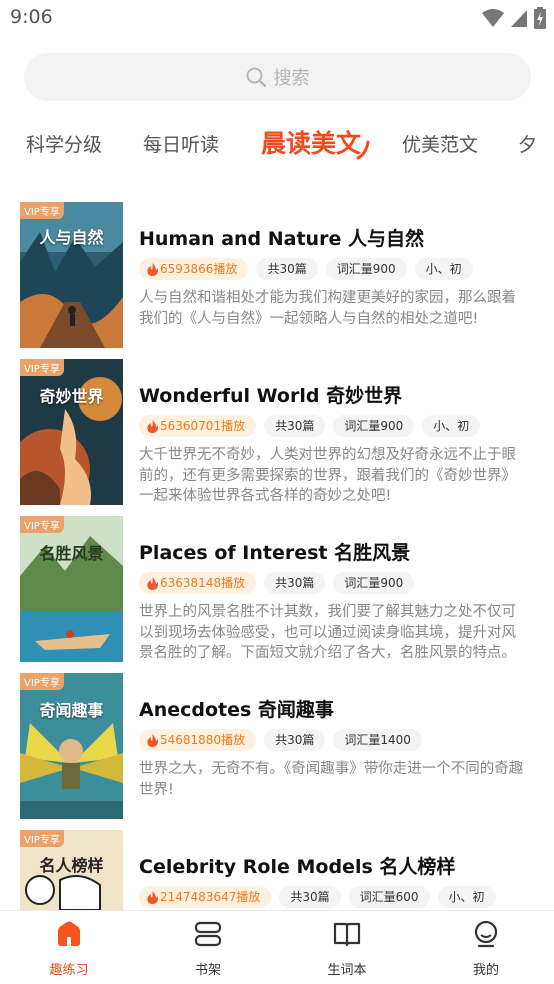 The image size is (554, 984). What do you see at coordinates (71, 237) in the screenshot?
I see `cover-title: 人与自然` at bounding box center [71, 237].